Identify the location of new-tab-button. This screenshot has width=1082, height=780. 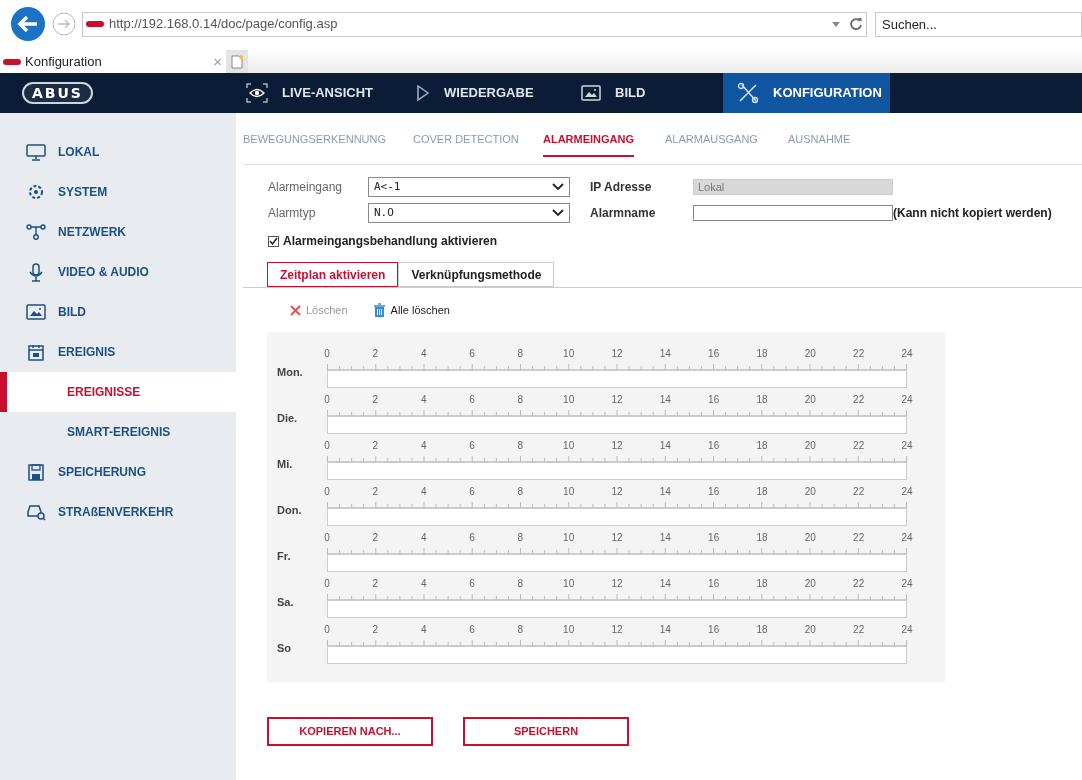
(237, 61).